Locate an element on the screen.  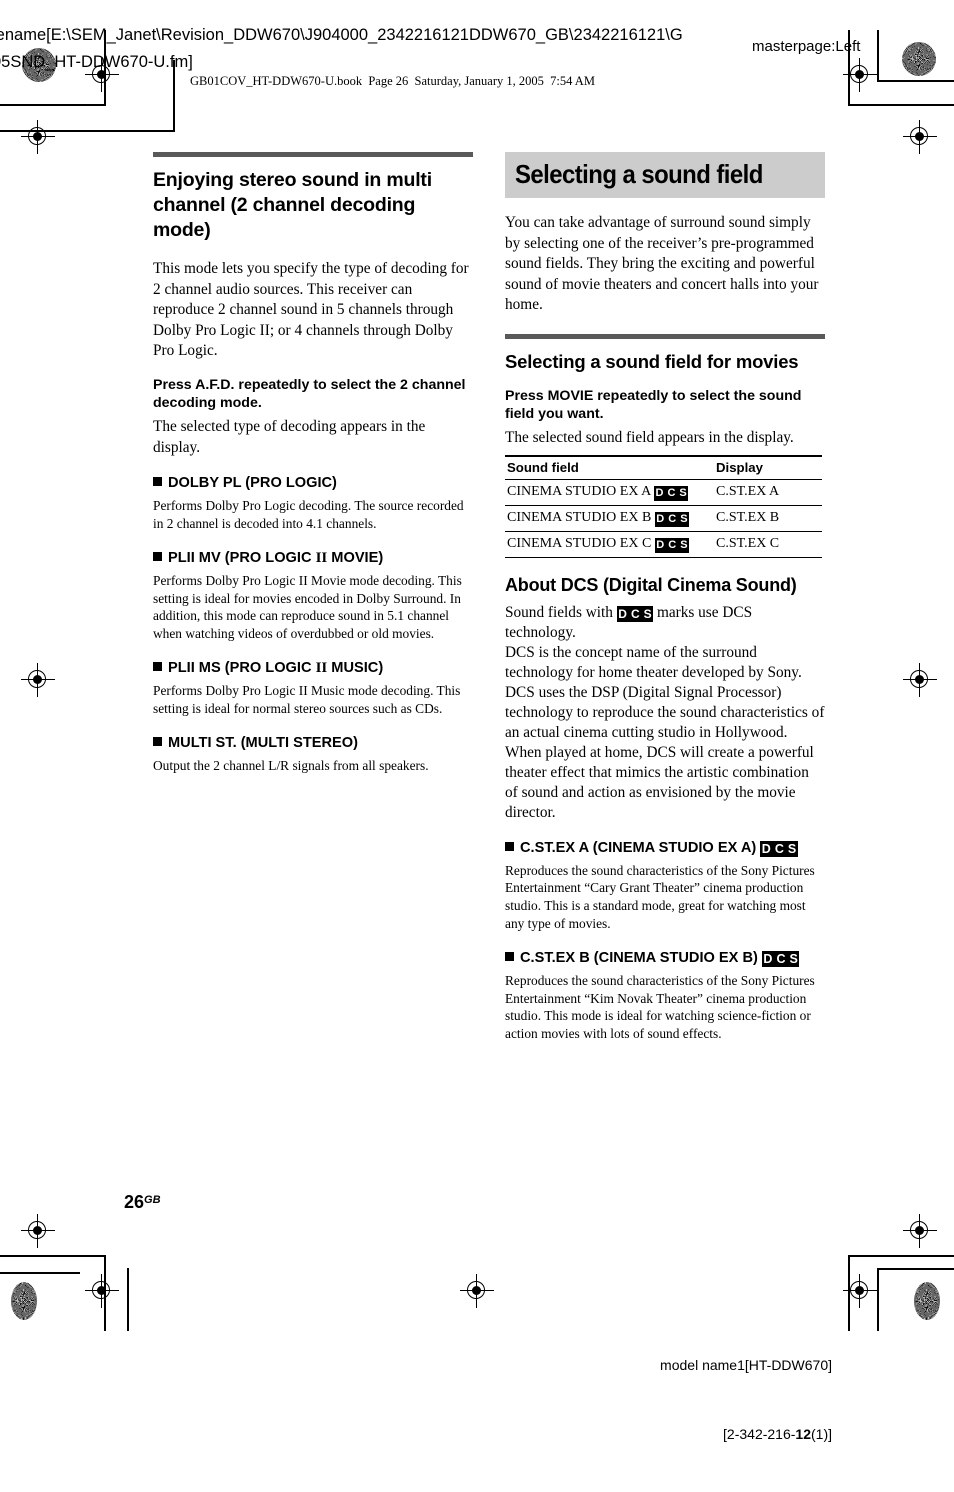
chapter-banner-title: Selecting a sound field is located at coordinates (639, 174).